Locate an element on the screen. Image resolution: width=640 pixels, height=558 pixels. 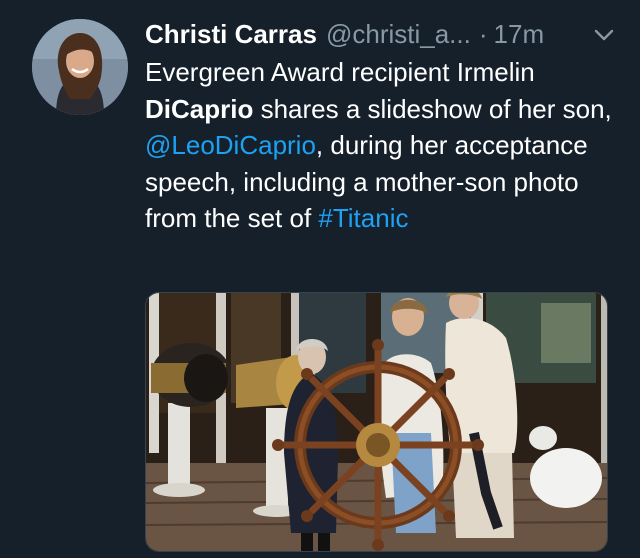
mention-link: @LeoDiCaprio is located at coordinates (230, 145).